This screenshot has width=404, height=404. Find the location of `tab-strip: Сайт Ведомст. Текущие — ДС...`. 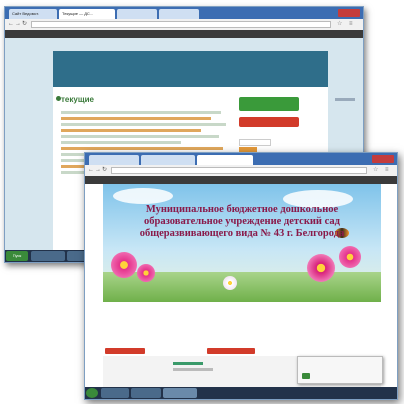

tab-strip: Сайт Ведомст. Текущие — ДС... is located at coordinates (184, 13).